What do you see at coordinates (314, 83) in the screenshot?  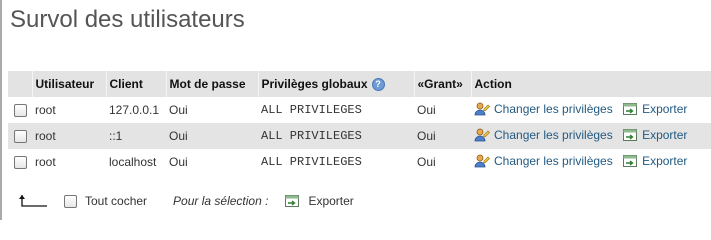 I see `header-global-privileges-label: Privilèges globaux` at bounding box center [314, 83].